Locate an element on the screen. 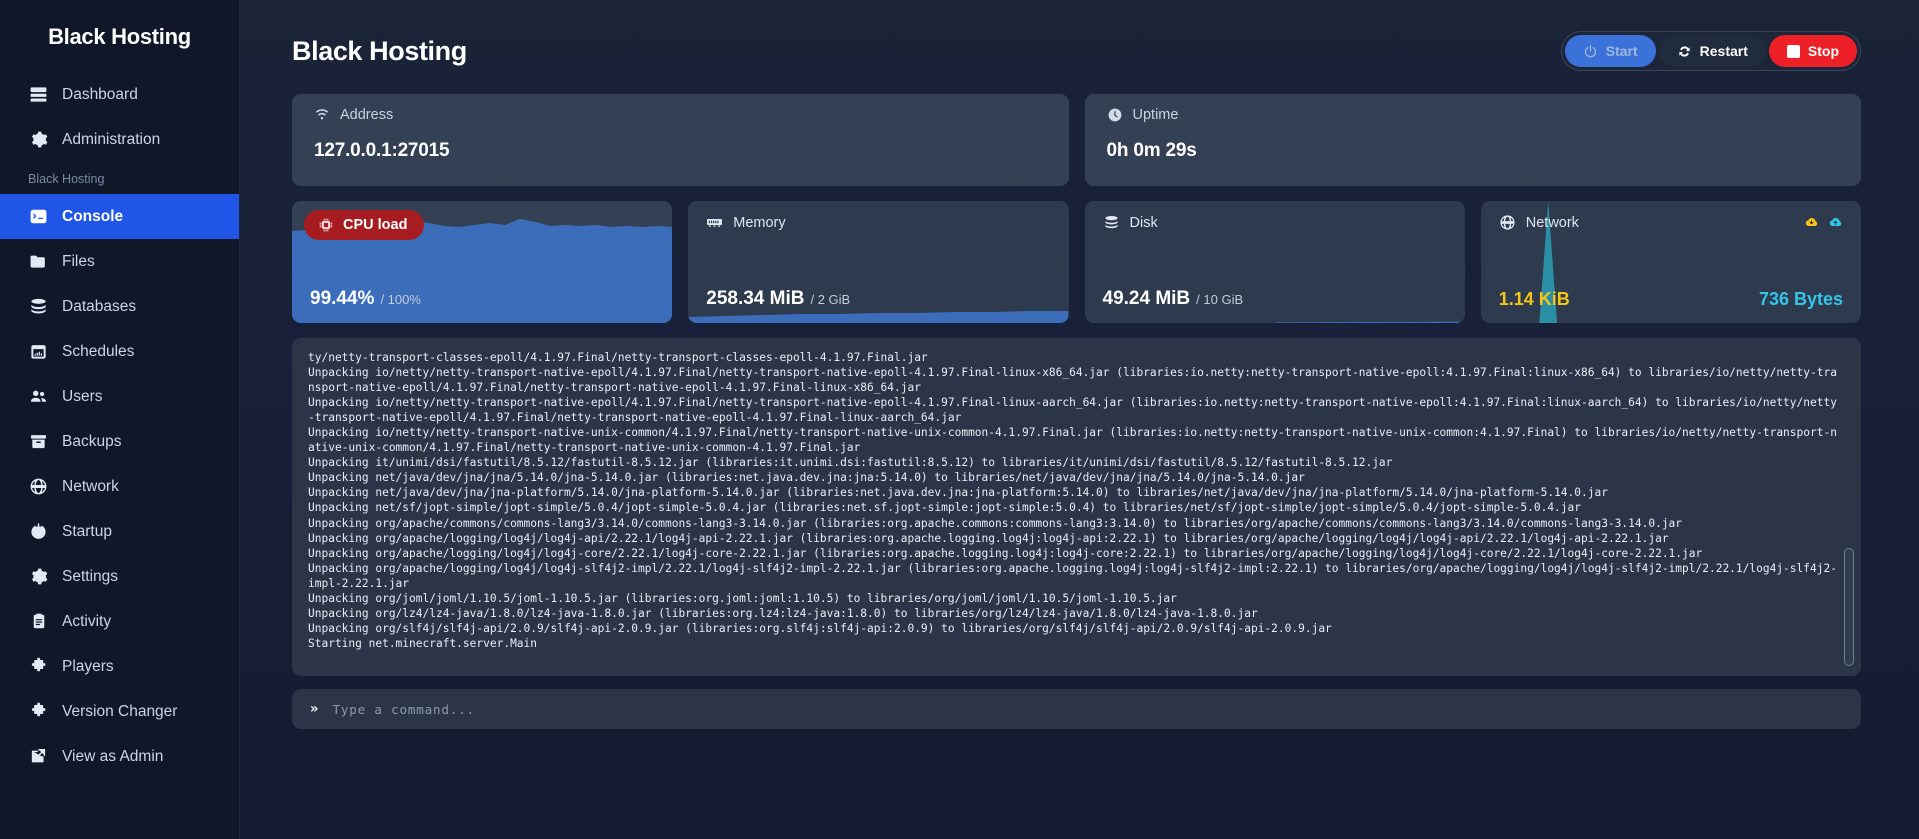  restart-button: Restart is located at coordinates (1712, 51).